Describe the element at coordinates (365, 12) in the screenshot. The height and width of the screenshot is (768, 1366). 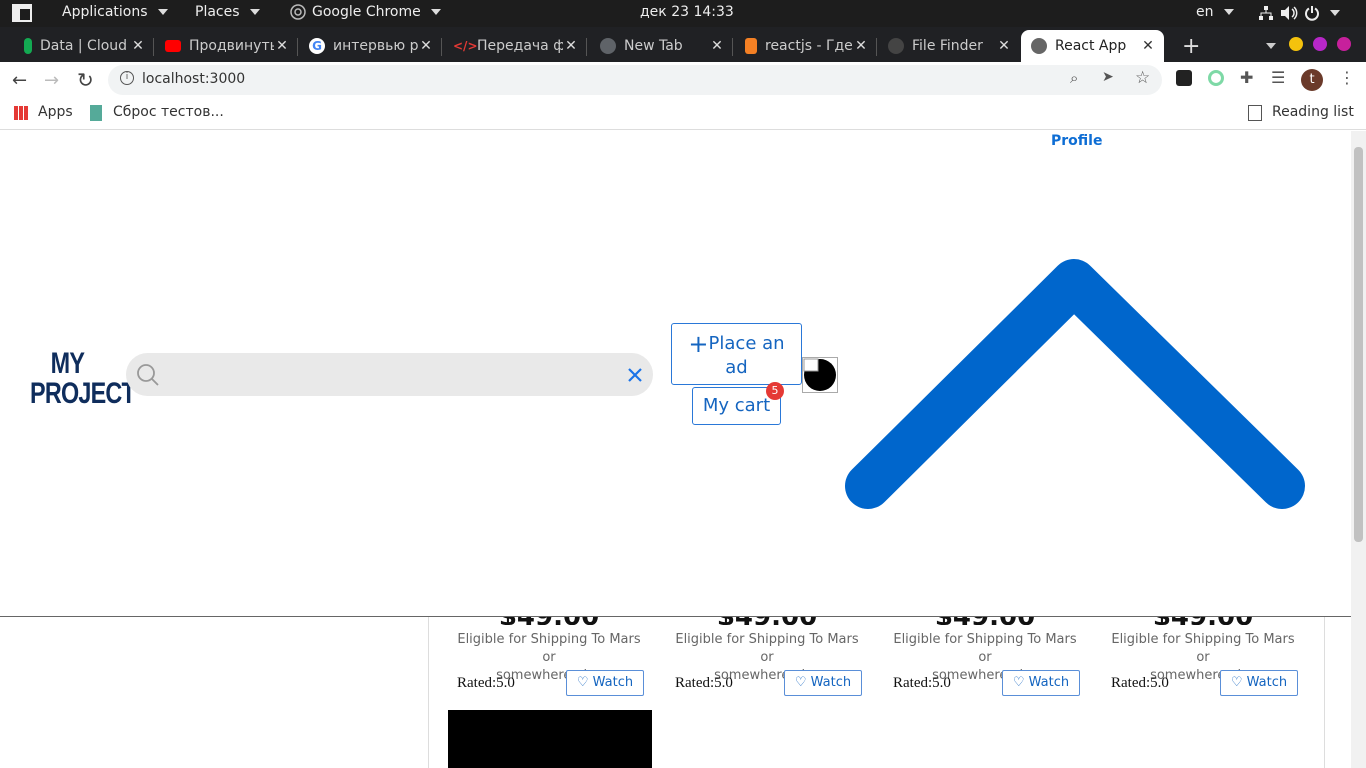
I see `app-menu-chrome: Google Chrome` at that location.